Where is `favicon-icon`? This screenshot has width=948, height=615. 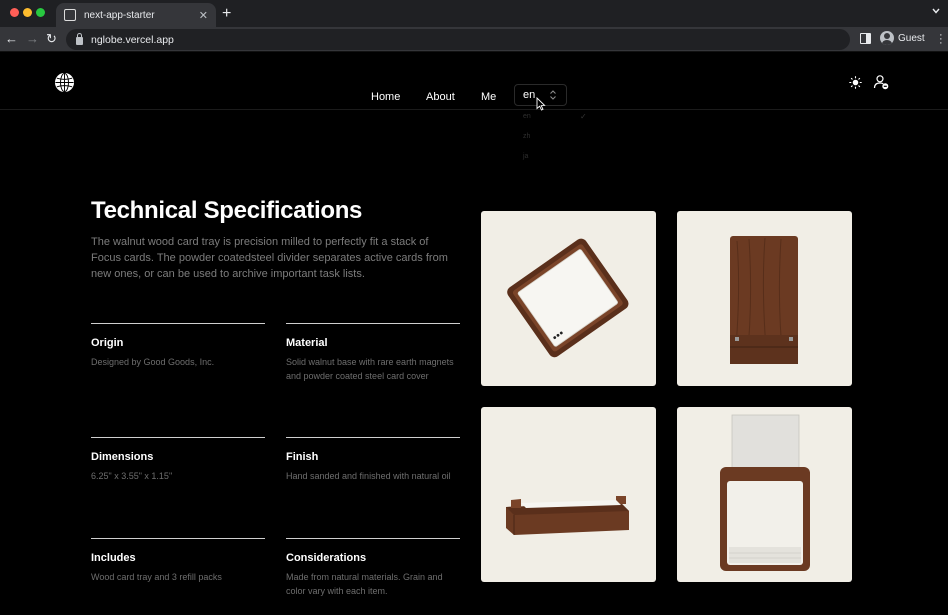
favicon-icon is located at coordinates (70, 15).